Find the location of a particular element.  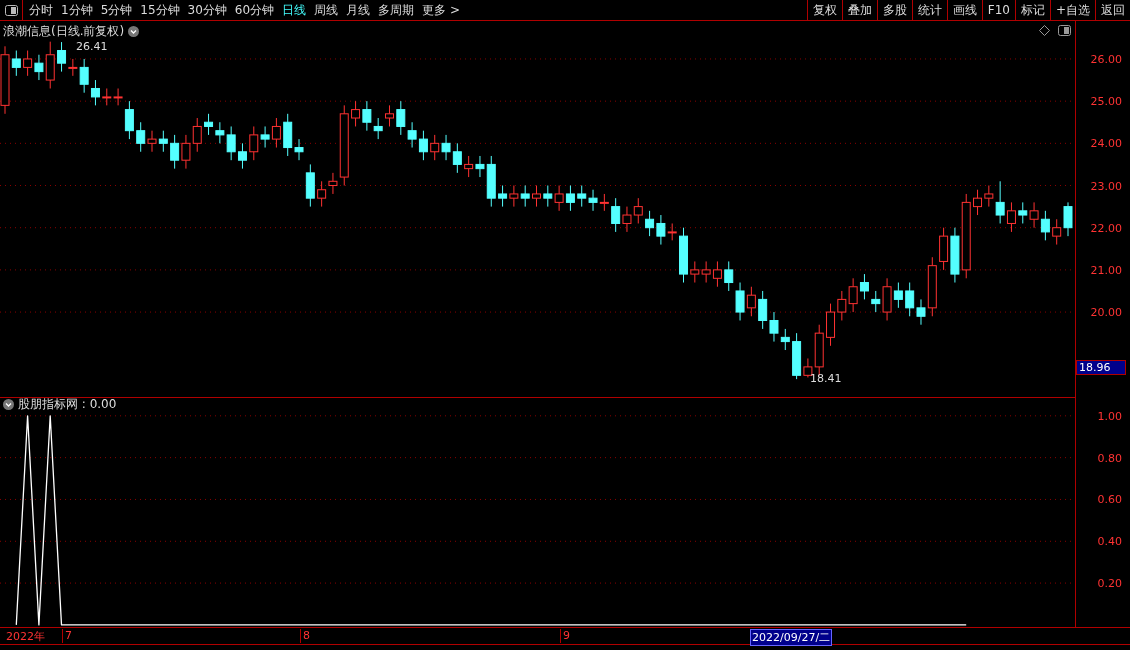

period-tab: 30分钟 is located at coordinates (207, 10).